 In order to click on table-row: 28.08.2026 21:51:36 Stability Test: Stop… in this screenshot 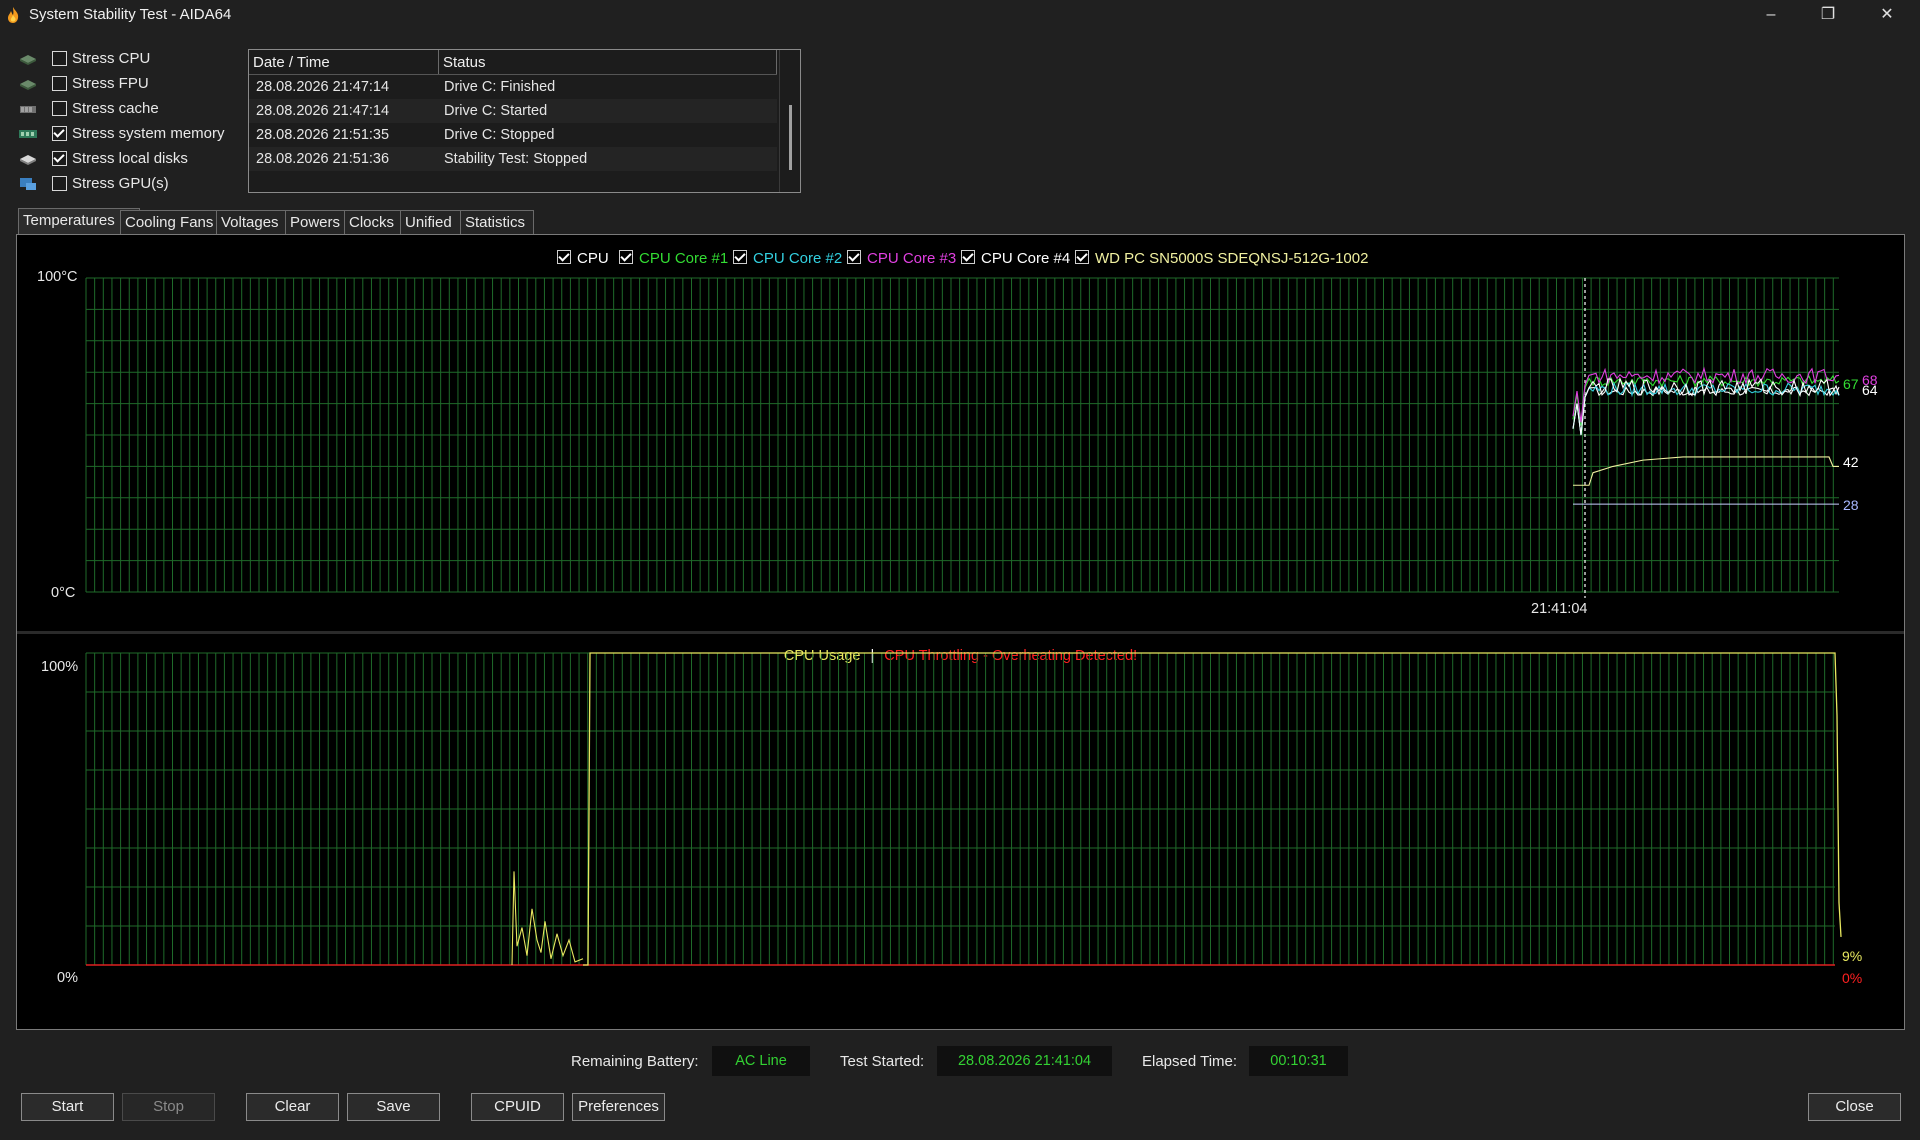, I will do `click(513, 159)`.